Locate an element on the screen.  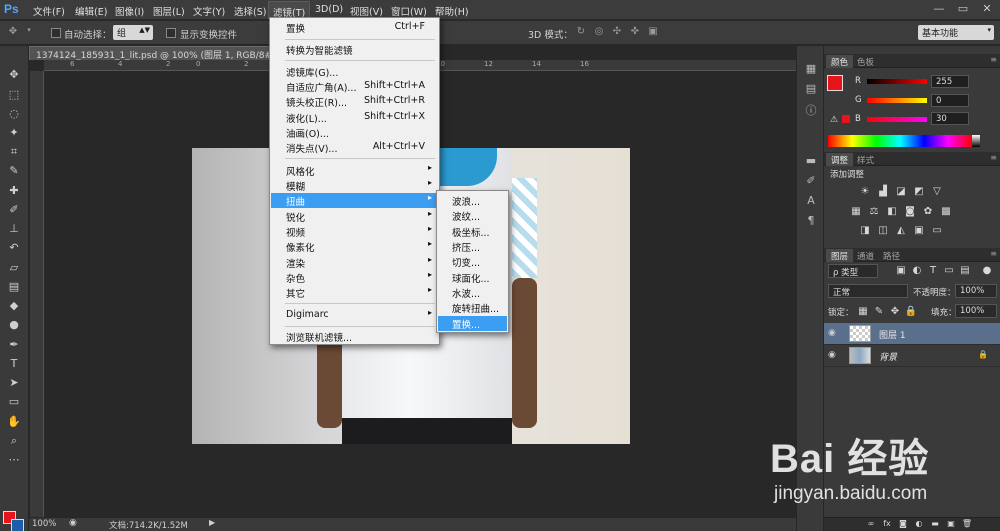
scale-3d-icon: ▣ is located at coordinates (653, 32).